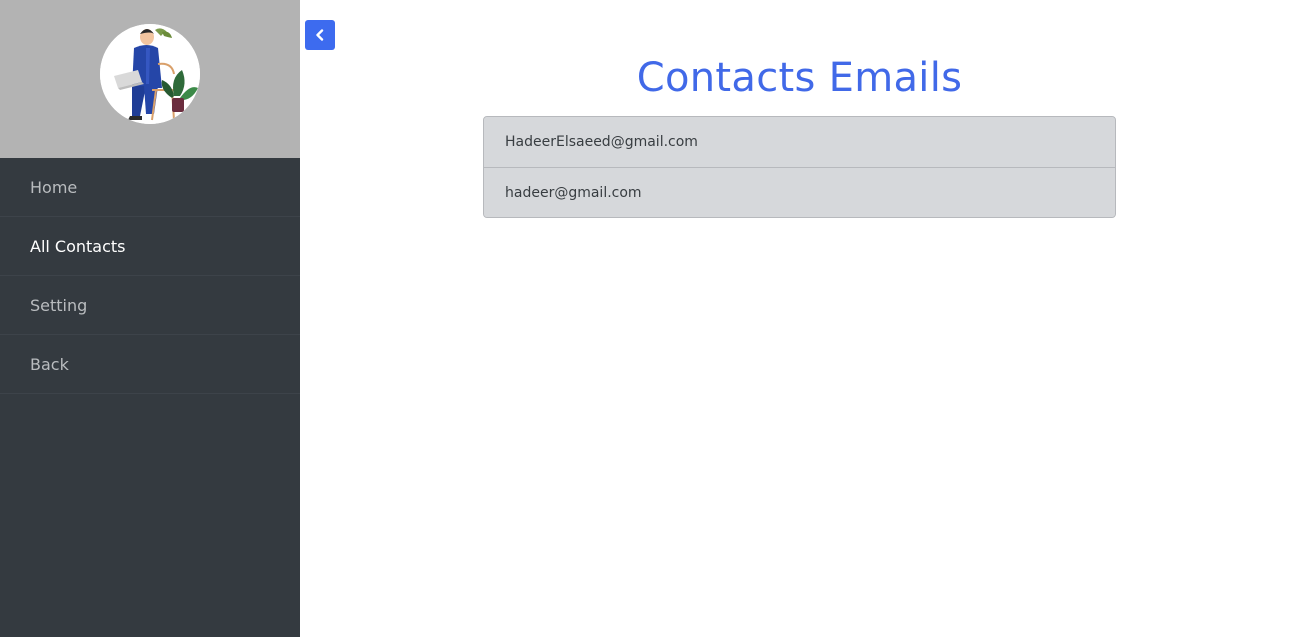  What do you see at coordinates (150, 187) in the screenshot?
I see `sidebar-item-home: Home` at bounding box center [150, 187].